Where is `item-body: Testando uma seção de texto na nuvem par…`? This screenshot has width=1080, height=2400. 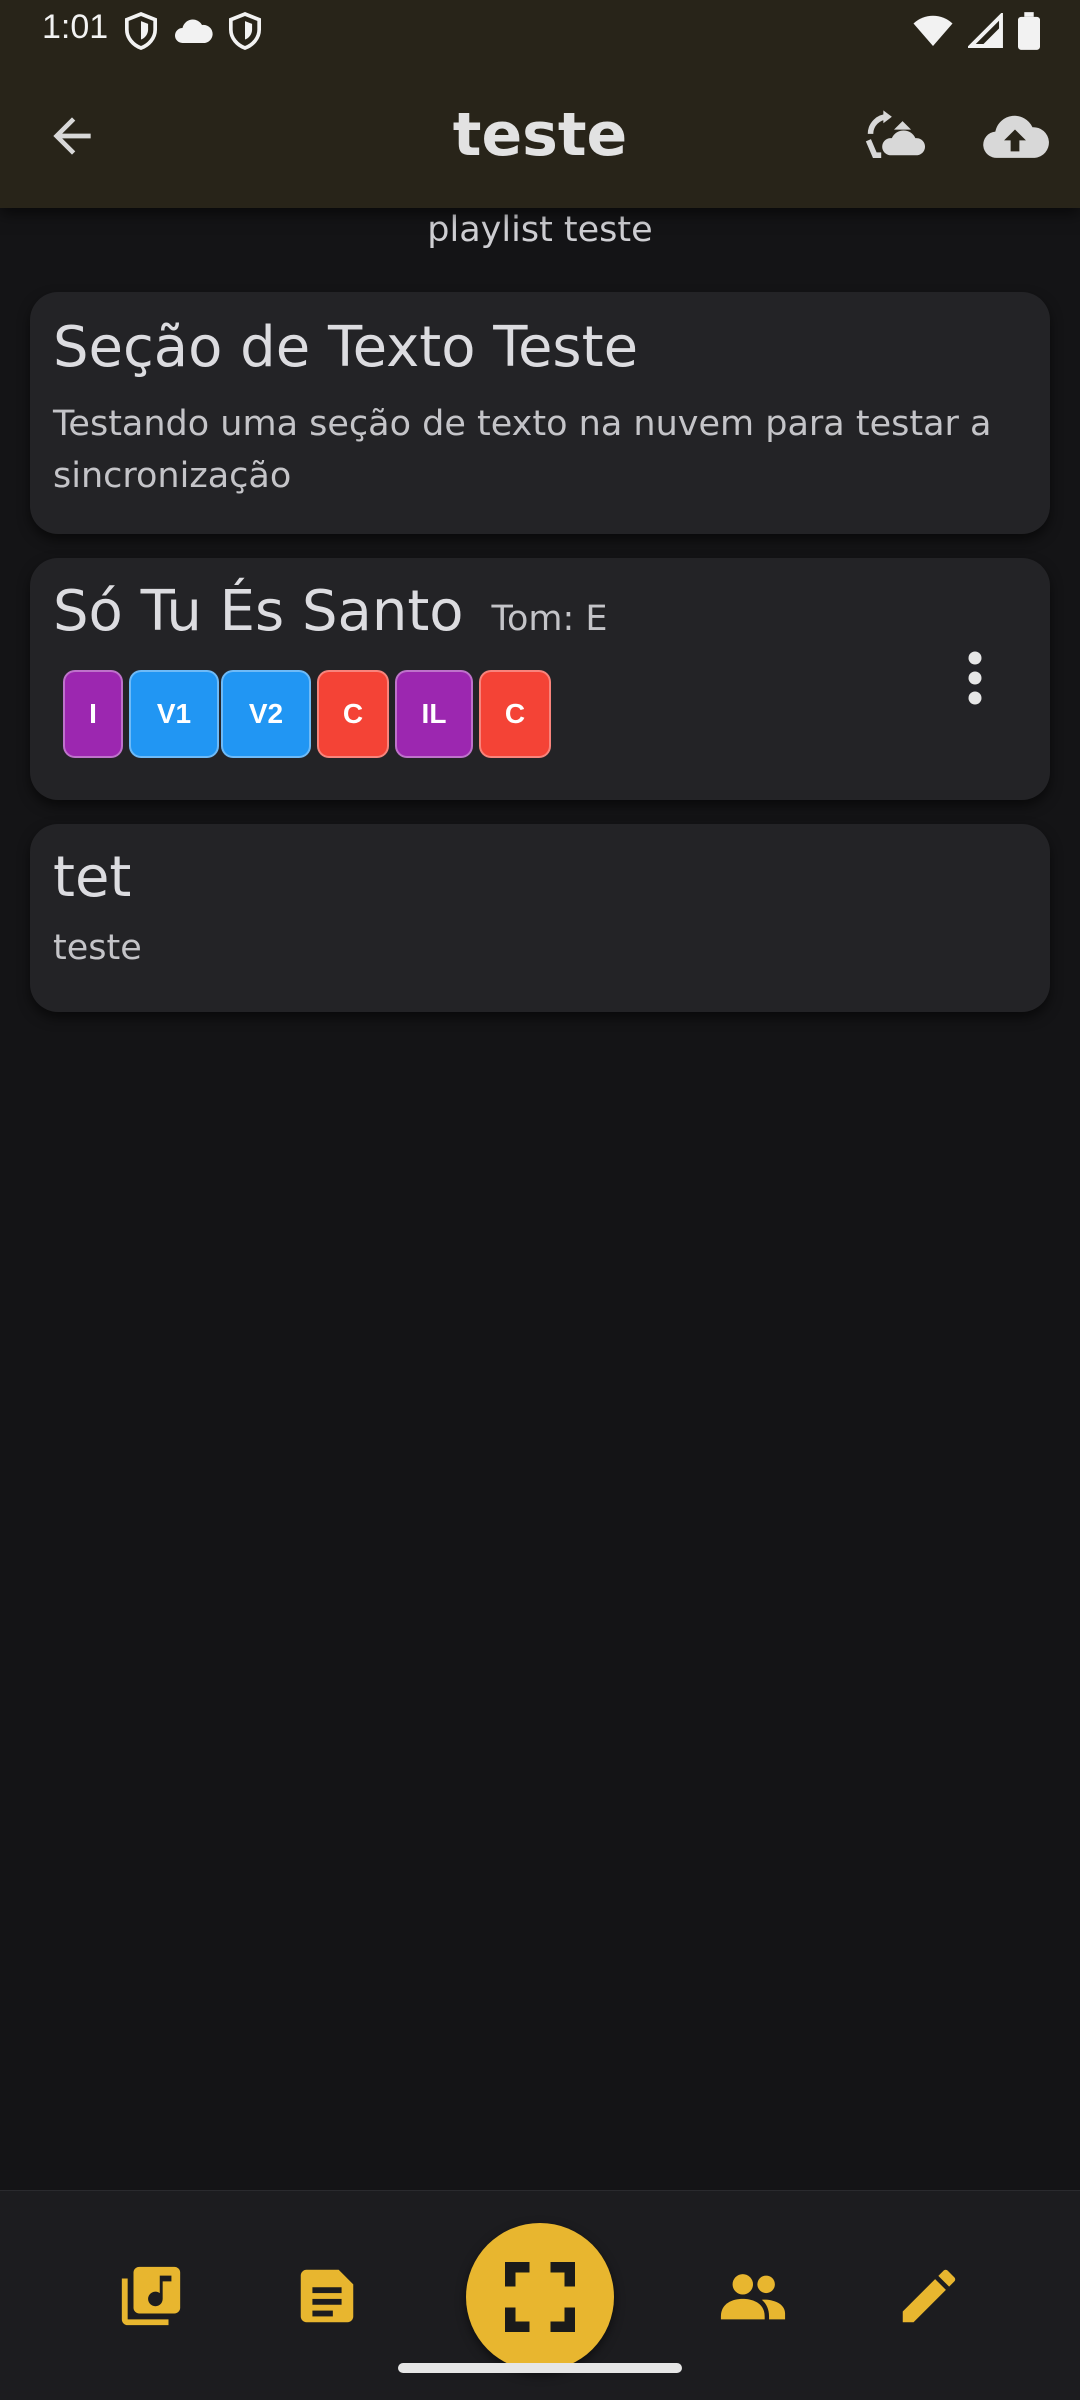
item-body: Testando uma seção de texto na nuvem par… is located at coordinates (522, 450).